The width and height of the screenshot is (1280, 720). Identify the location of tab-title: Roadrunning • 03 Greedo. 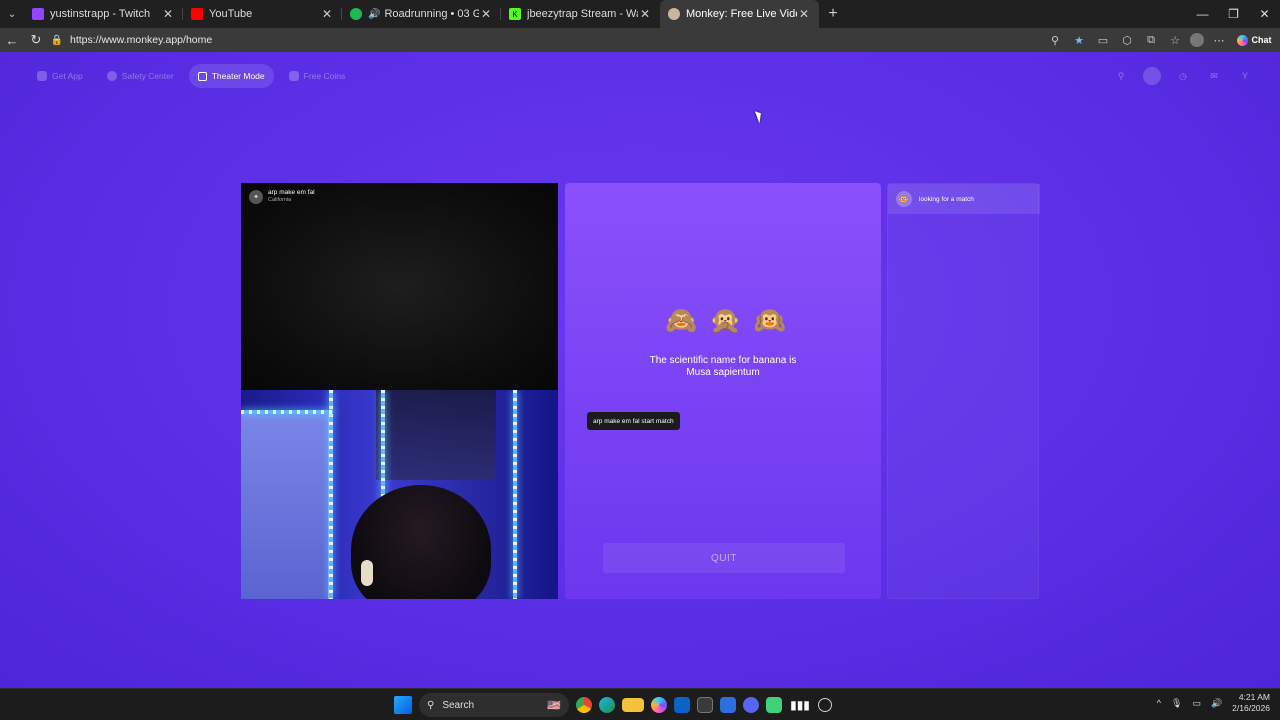
(431, 14).